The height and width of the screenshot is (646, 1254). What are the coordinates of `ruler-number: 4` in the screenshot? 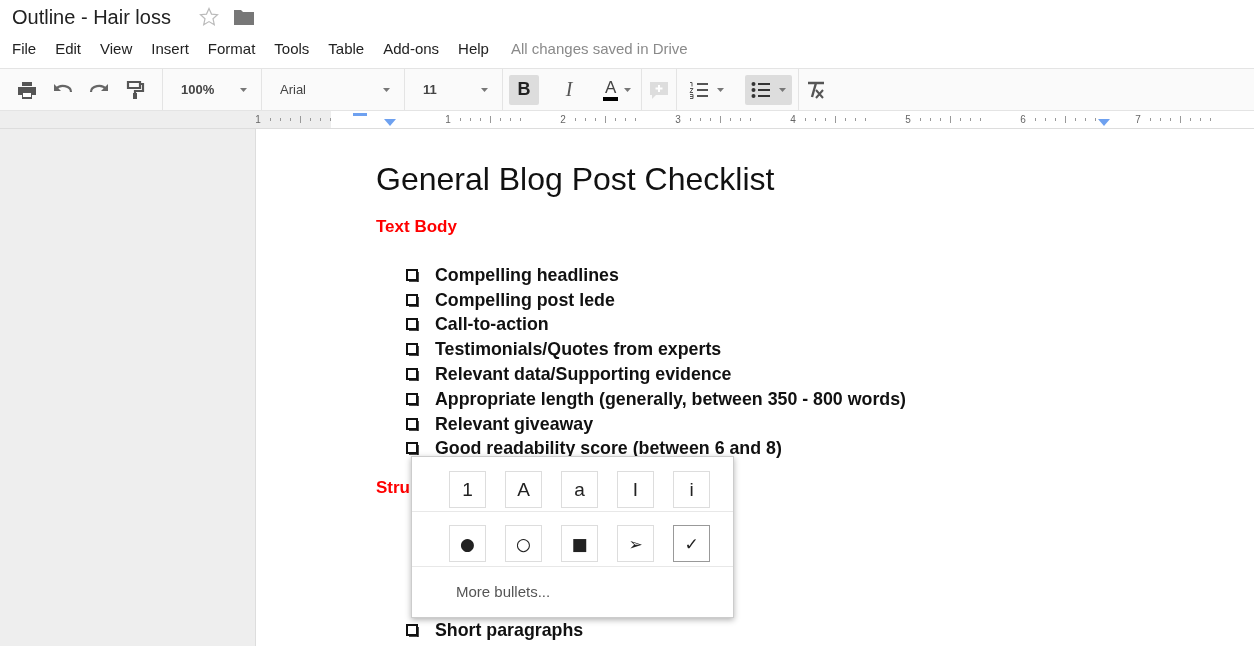 It's located at (793, 119).